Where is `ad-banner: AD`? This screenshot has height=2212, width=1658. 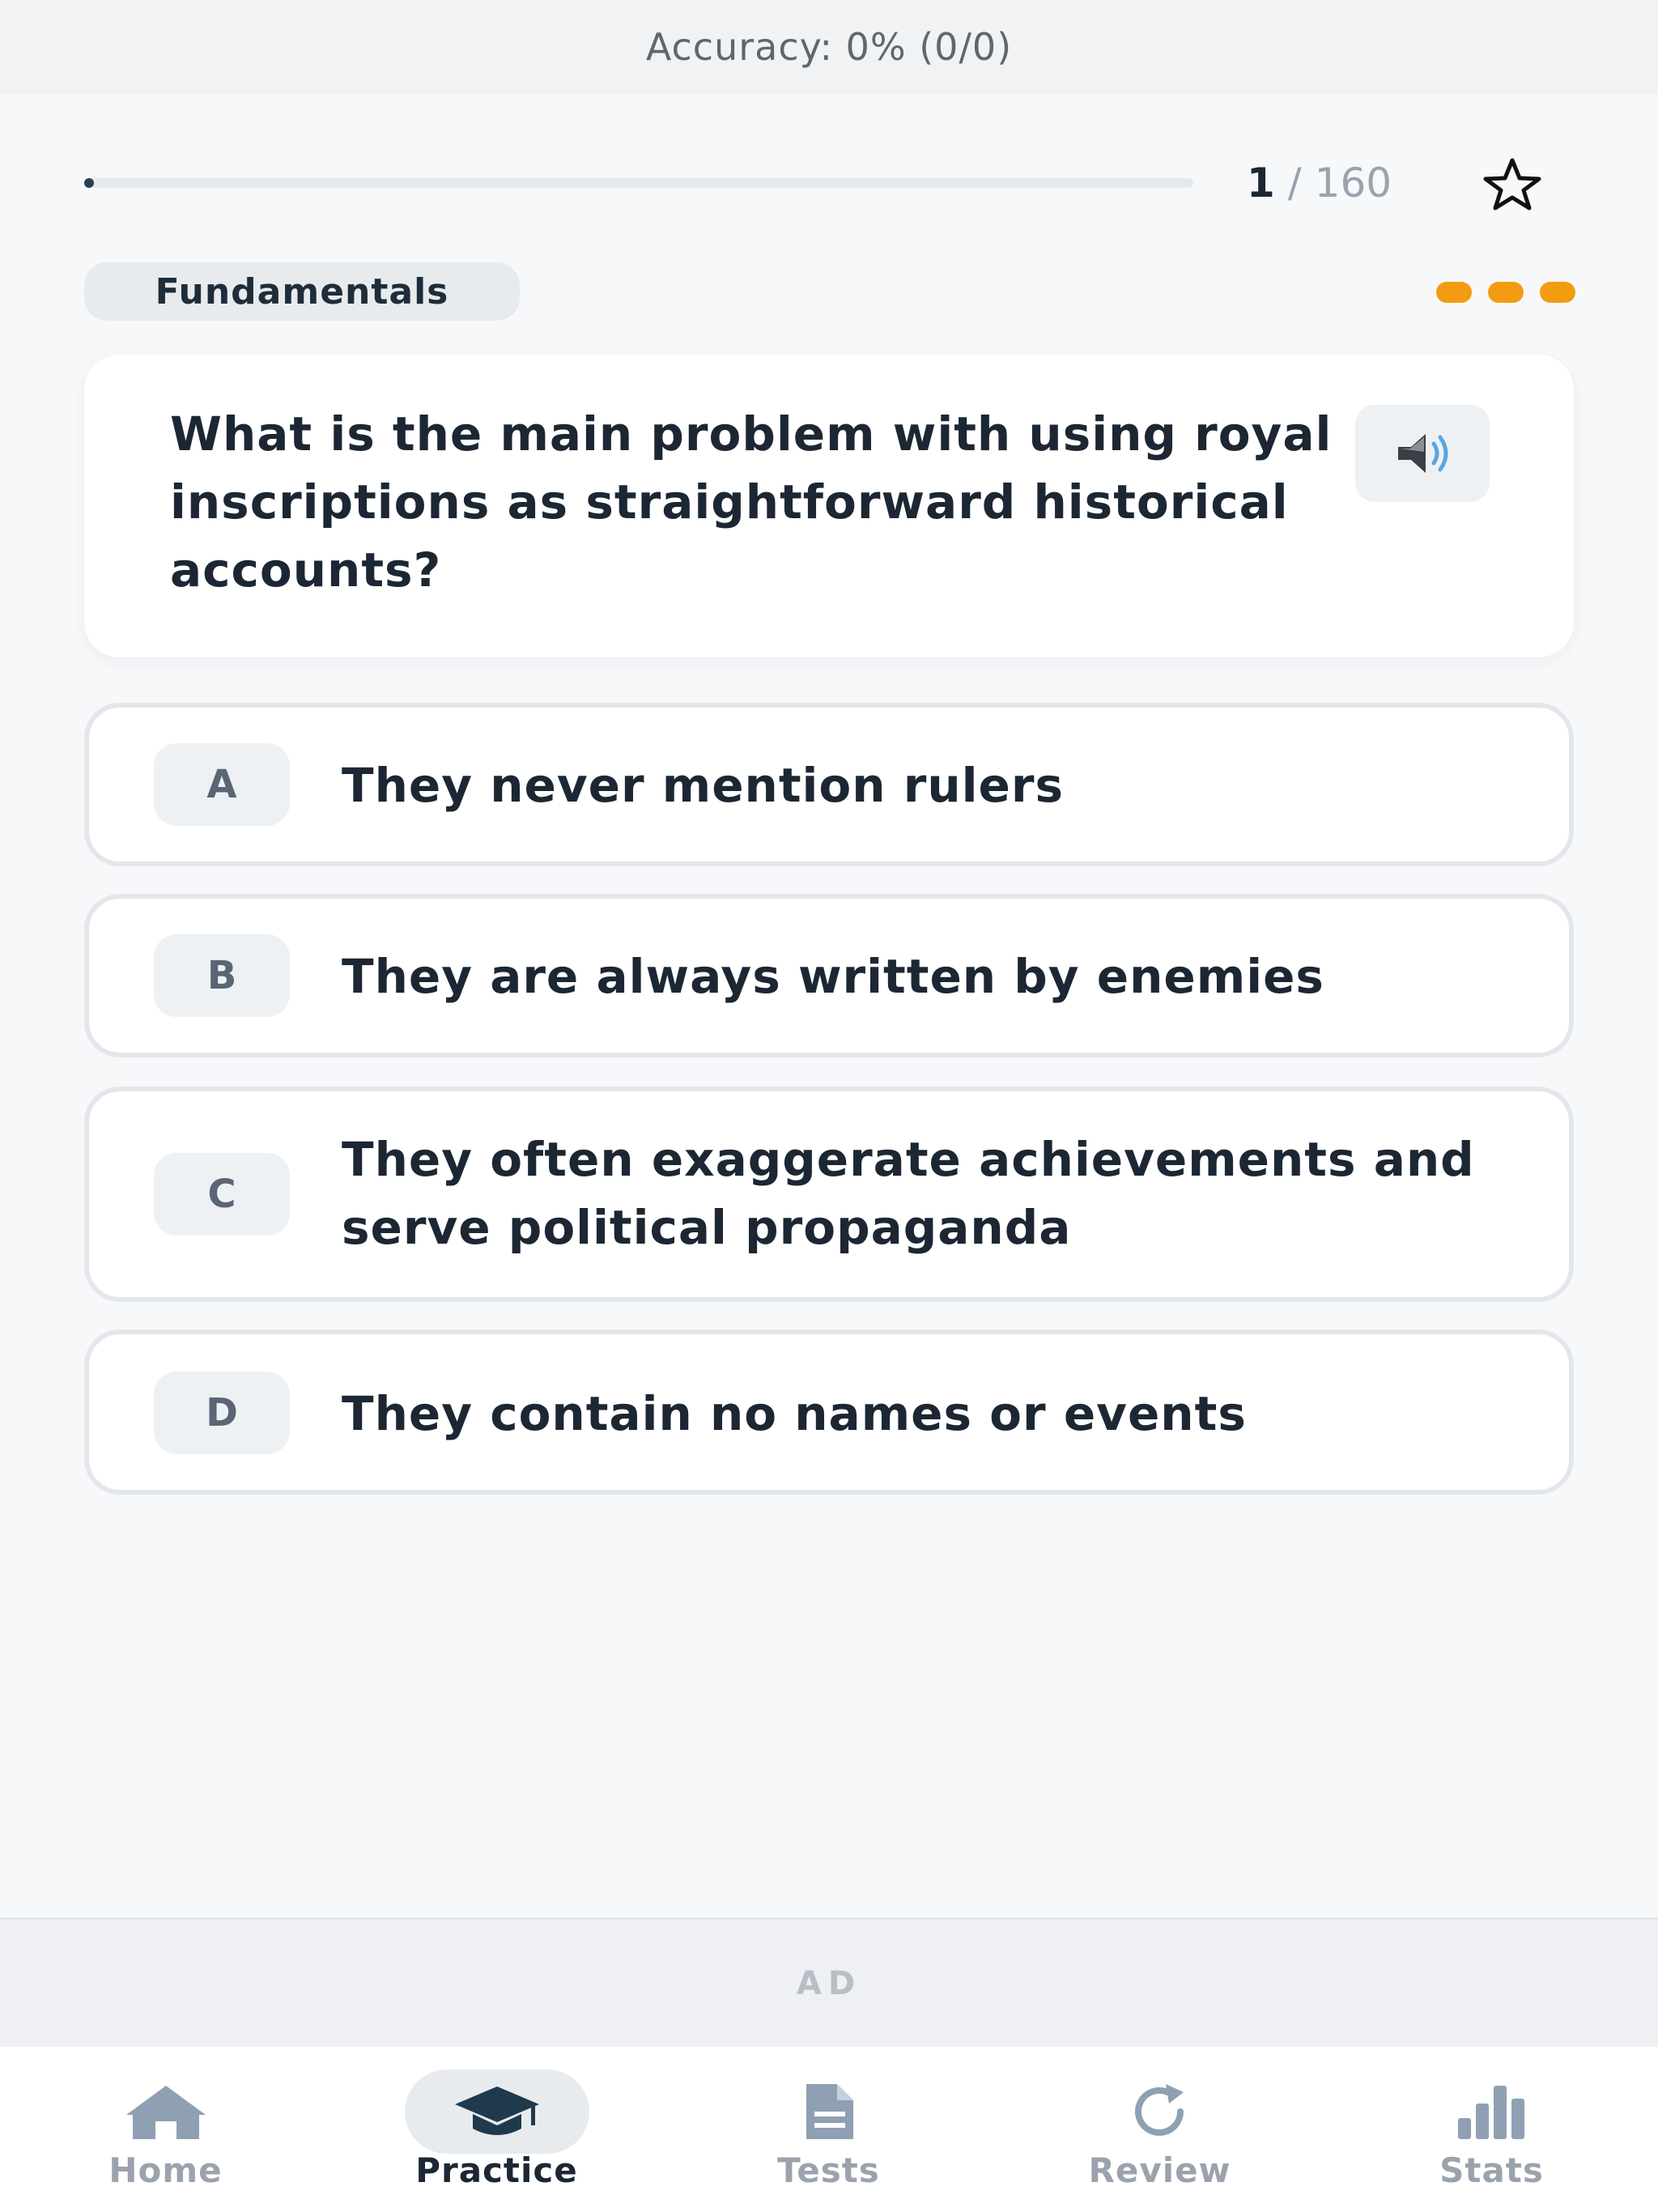
ad-banner: AD is located at coordinates (829, 1982).